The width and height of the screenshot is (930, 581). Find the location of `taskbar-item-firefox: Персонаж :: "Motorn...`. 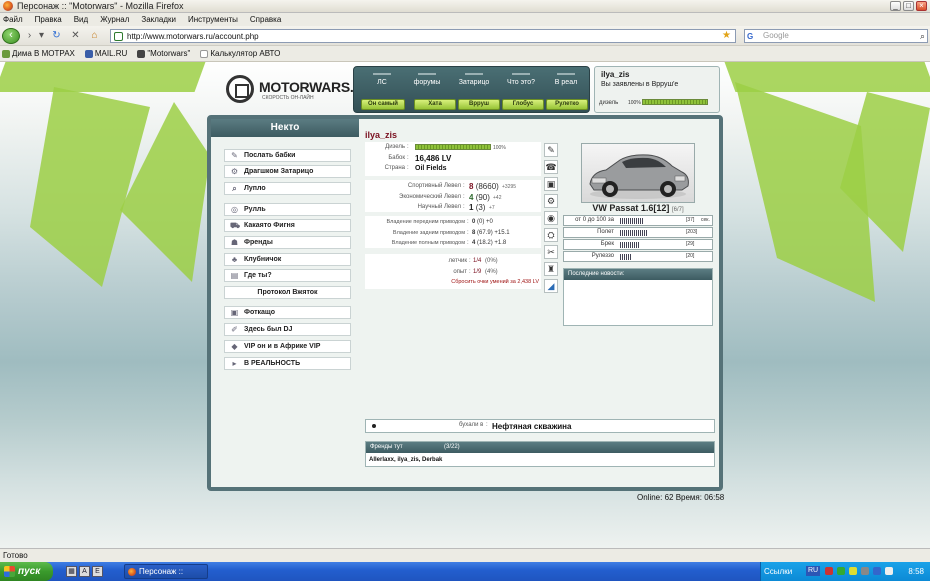

taskbar-item-firefox: Персонаж :: "Motorn... is located at coordinates (166, 572).